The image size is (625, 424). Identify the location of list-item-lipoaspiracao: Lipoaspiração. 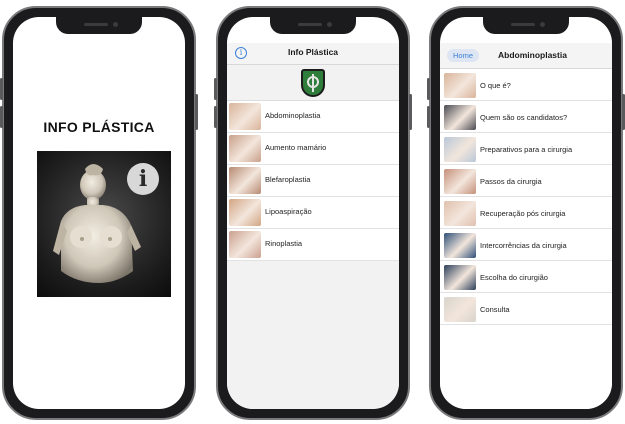
(313, 213).